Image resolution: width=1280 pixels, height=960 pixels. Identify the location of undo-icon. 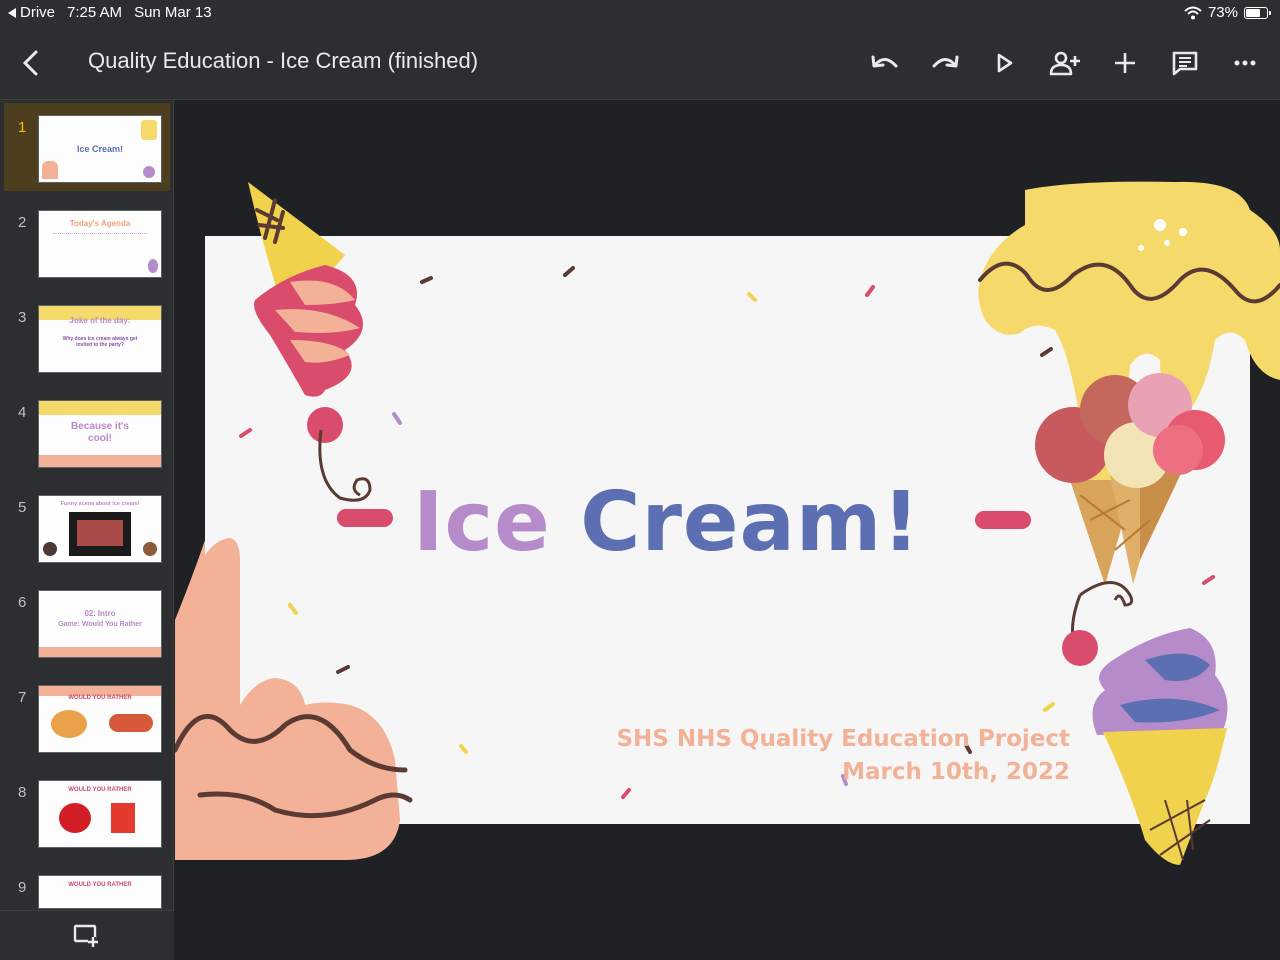
(884, 61).